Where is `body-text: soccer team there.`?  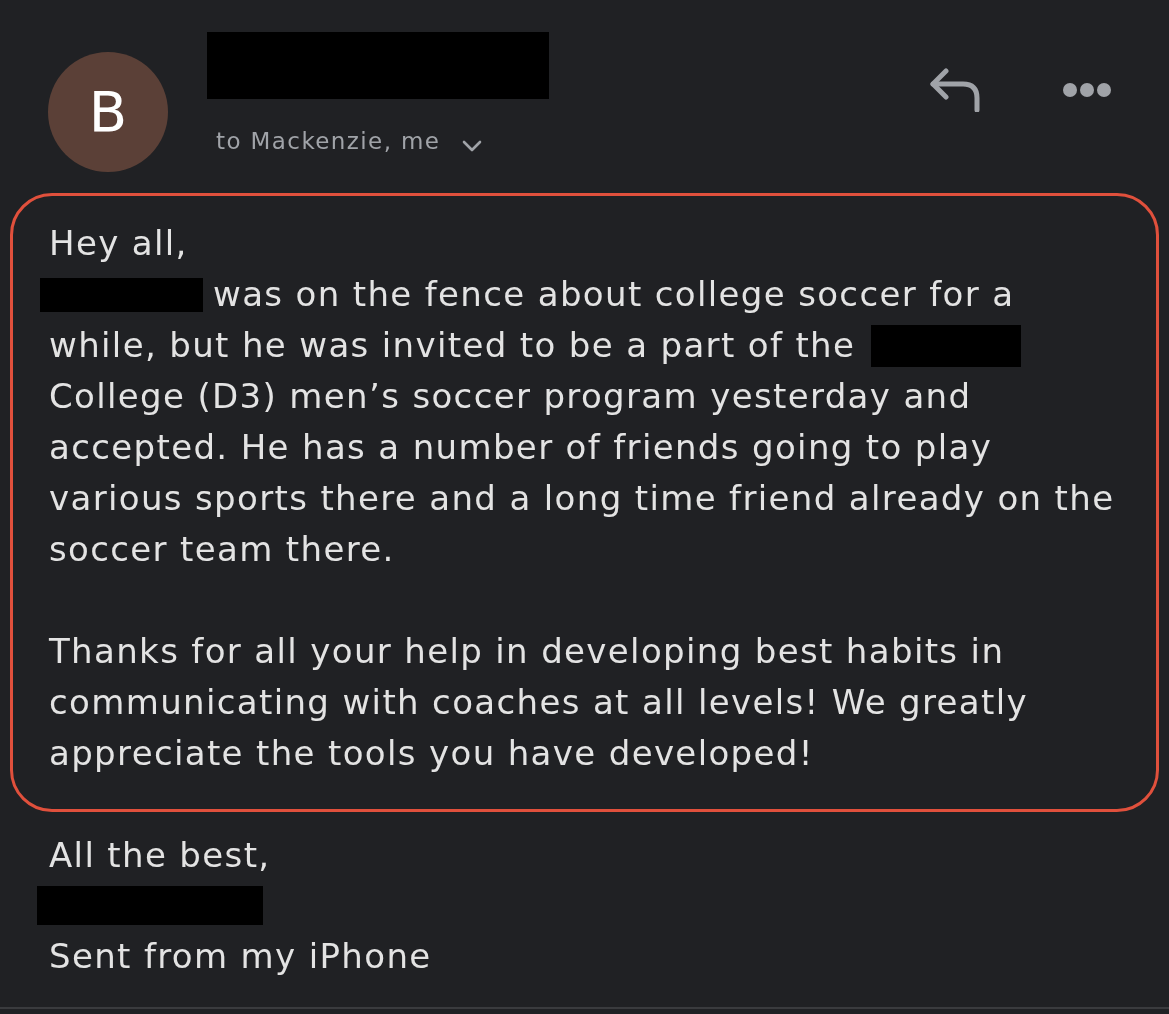 body-text: soccer team there. is located at coordinates (222, 549).